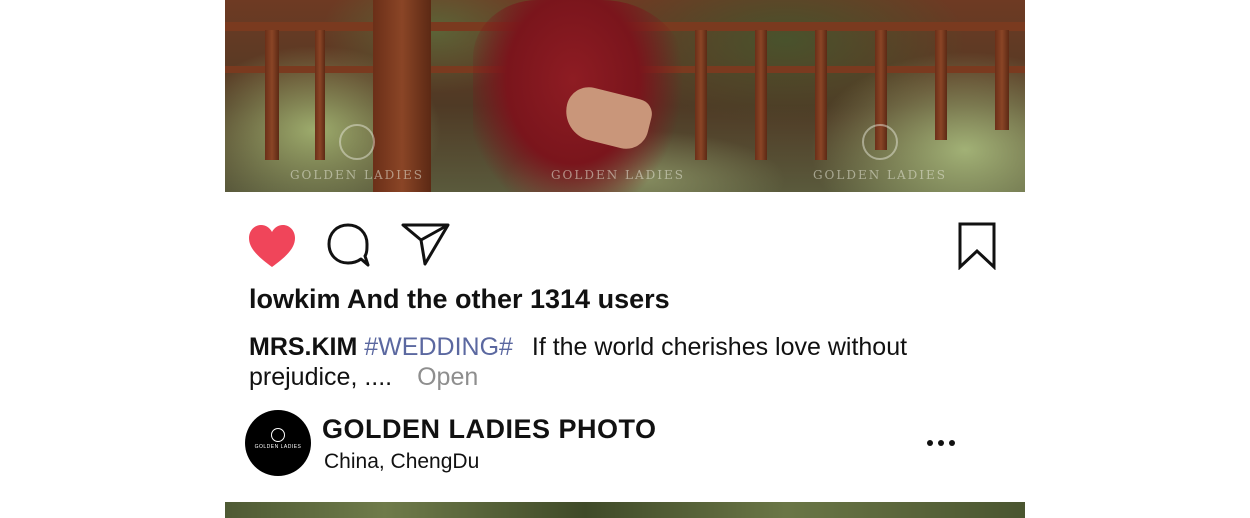 The height and width of the screenshot is (518, 1250). I want to click on comment-icon, so click(348, 245).